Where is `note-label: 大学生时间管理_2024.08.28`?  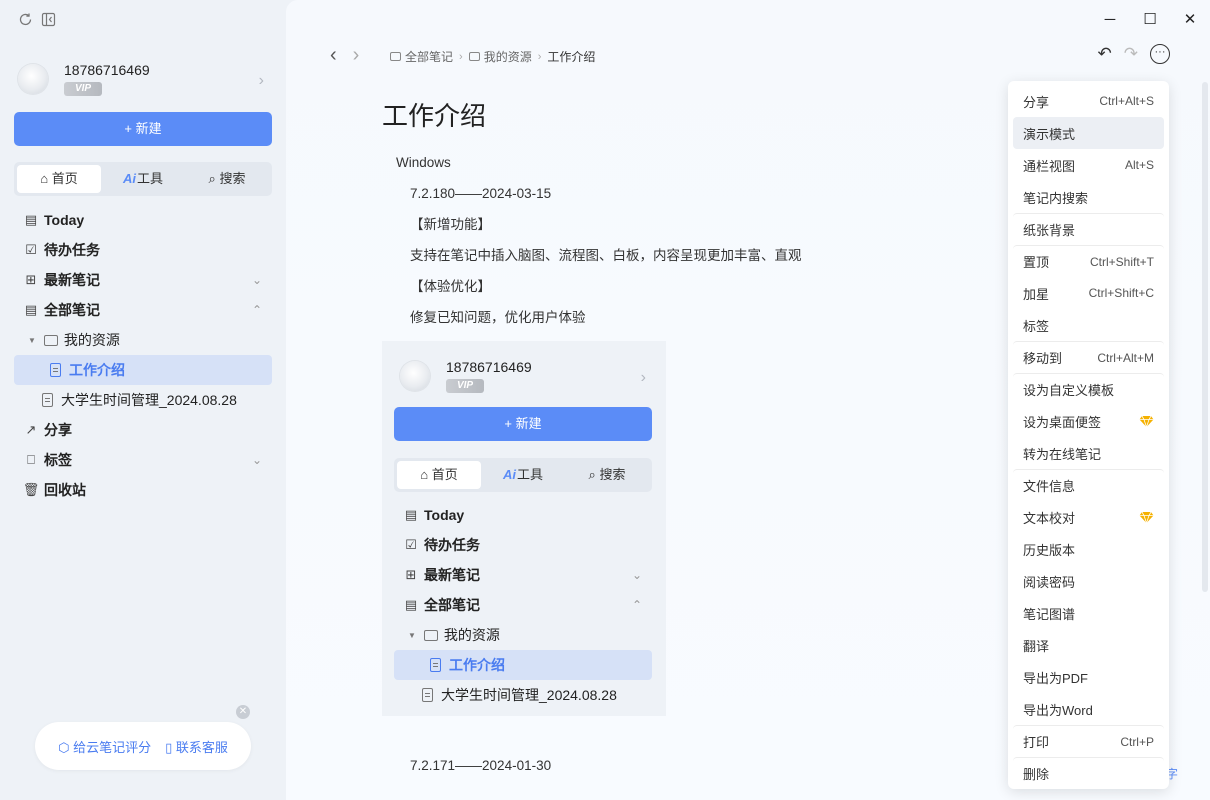
note-label: 大学生时间管理_2024.08.28 is located at coordinates (149, 400).